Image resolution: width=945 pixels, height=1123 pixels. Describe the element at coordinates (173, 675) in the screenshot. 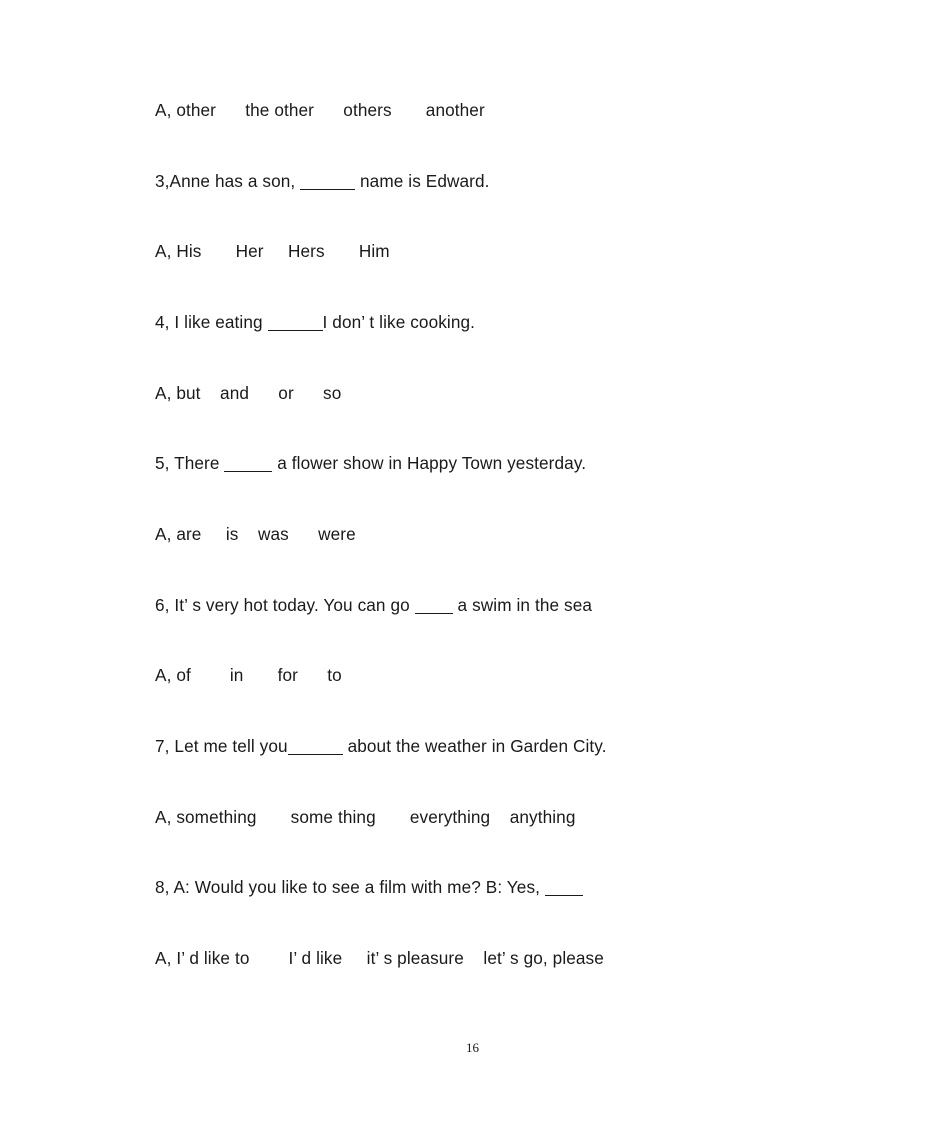

I see `line-text: A, of` at that location.